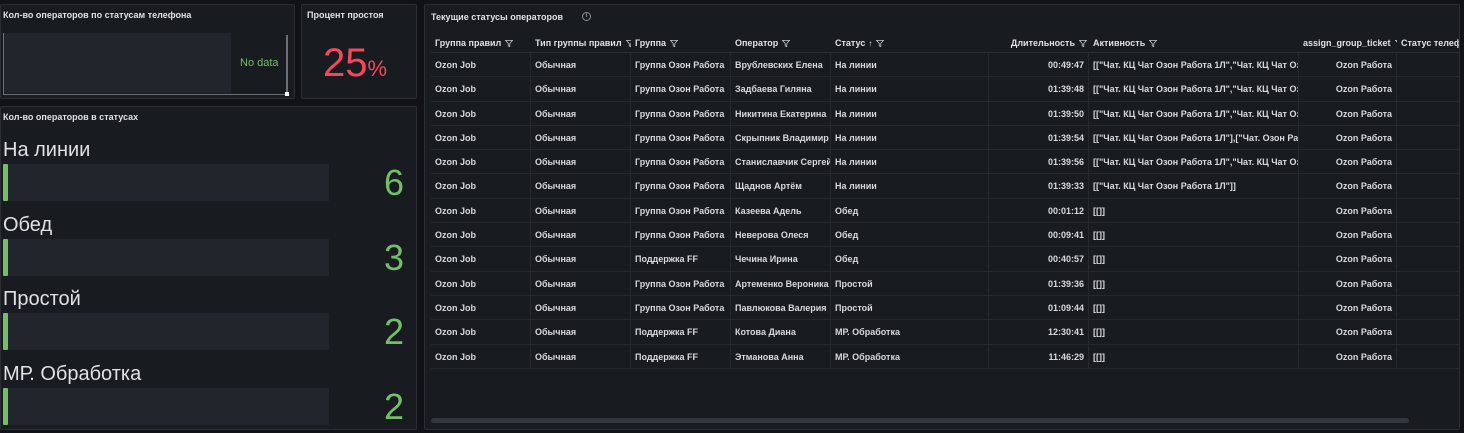  Describe the element at coordinates (1039, 259) in the screenshot. I see `table-cell: 00:40:57` at that location.